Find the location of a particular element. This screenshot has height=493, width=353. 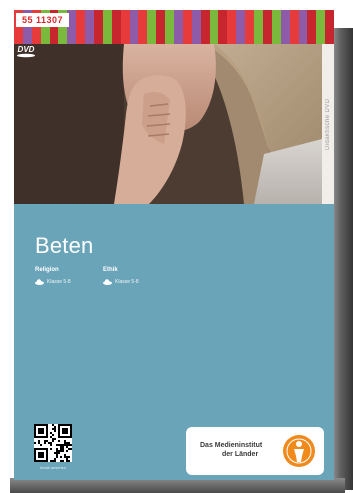

qr-code is located at coordinates (53, 443).